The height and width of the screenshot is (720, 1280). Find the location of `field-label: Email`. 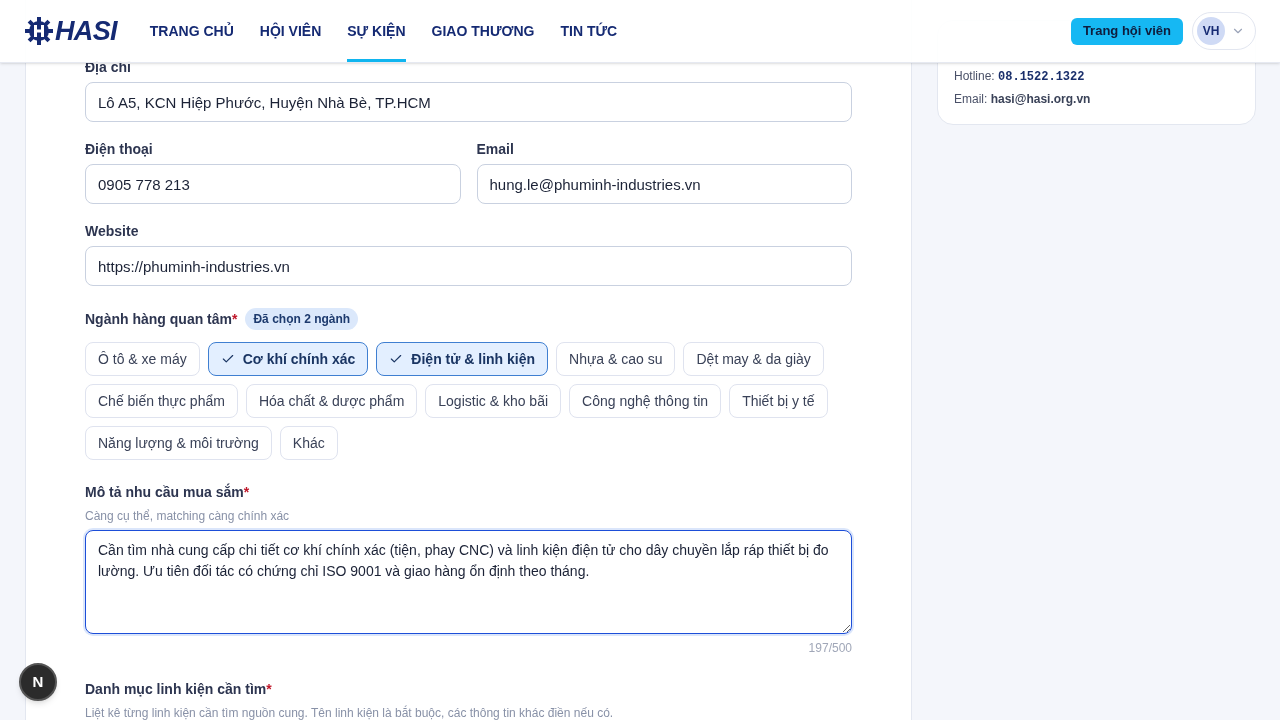

field-label: Email is located at coordinates (495, 149).